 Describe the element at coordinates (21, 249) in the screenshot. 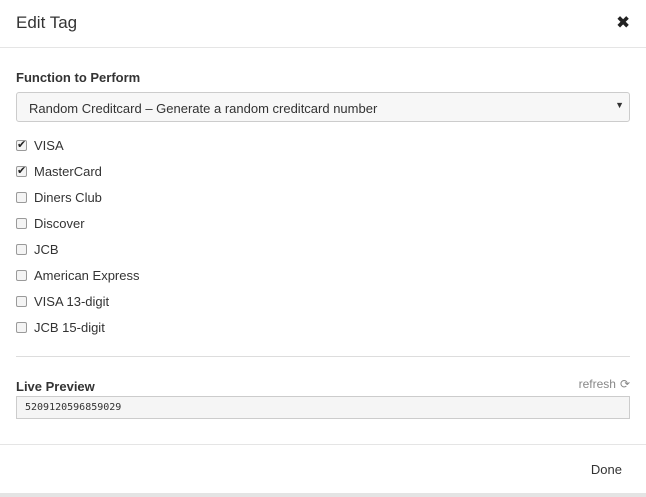

I see `jcb-checkbox` at that location.